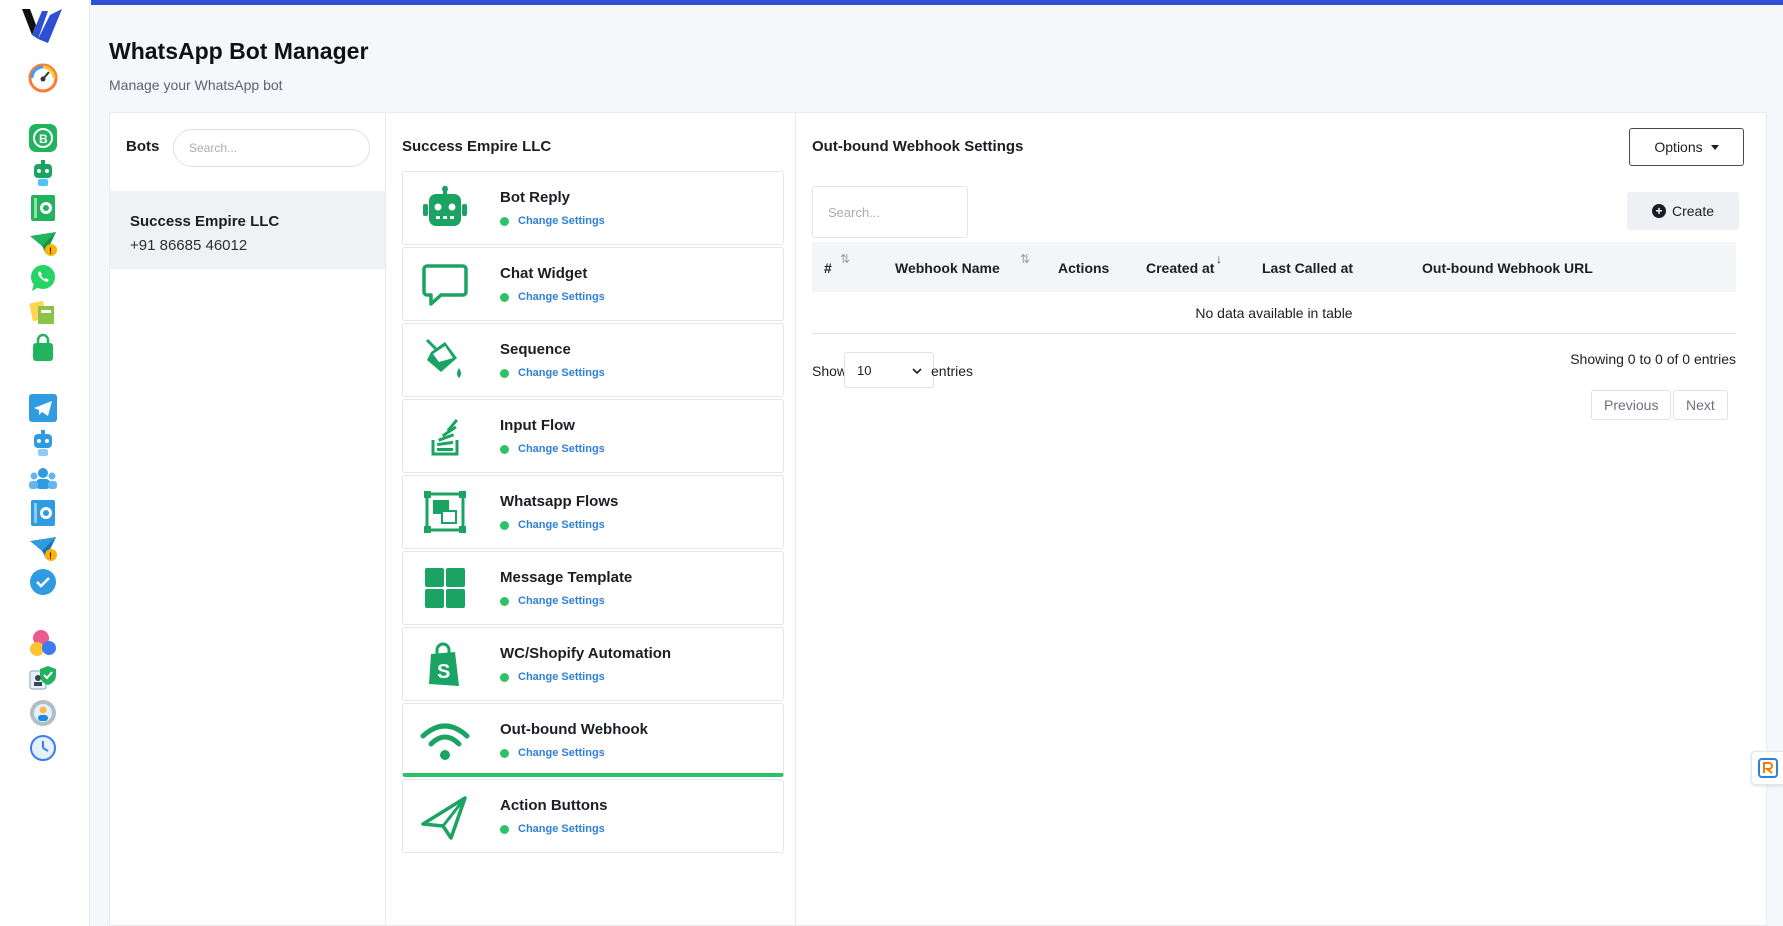 Image resolution: width=1783 pixels, height=926 pixels. What do you see at coordinates (43, 408) in the screenshot?
I see `telegram-icon` at bounding box center [43, 408].